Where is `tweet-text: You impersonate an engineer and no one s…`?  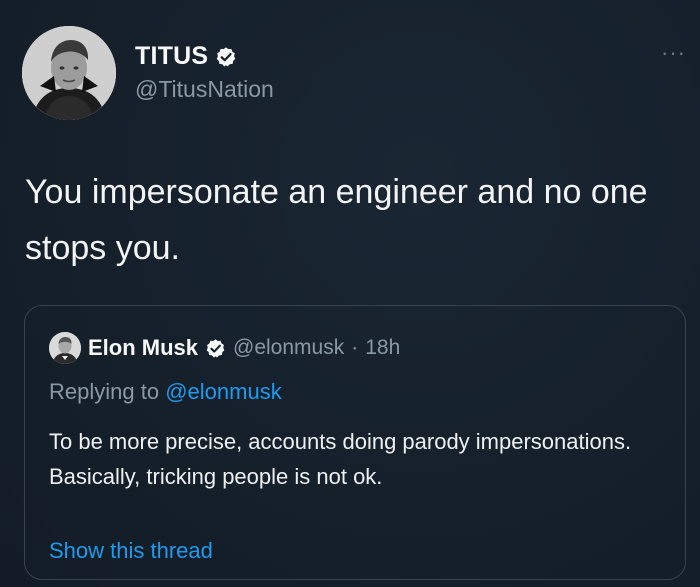 tweet-text: You impersonate an engineer and no one s… is located at coordinates (336, 220).